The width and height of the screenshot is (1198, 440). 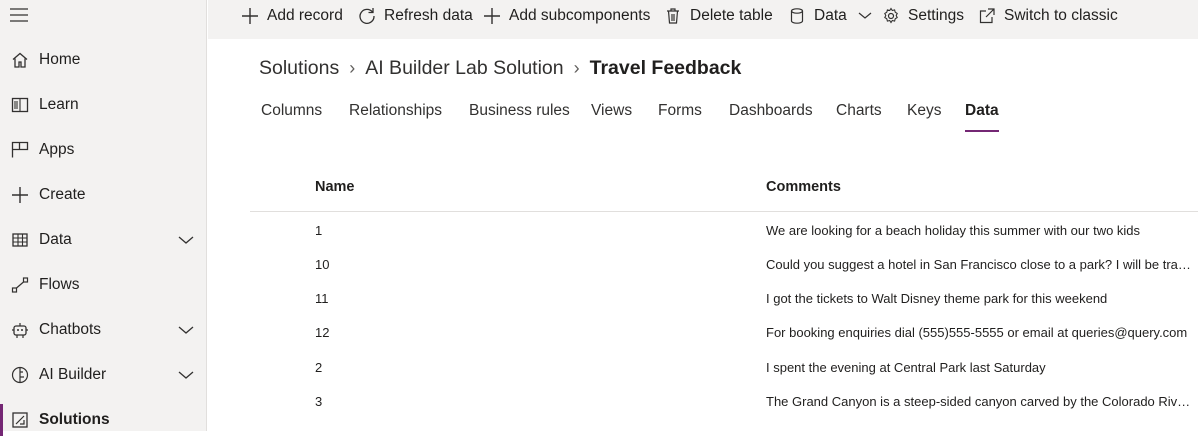 I want to click on add-record-label: Add record, so click(x=305, y=15).